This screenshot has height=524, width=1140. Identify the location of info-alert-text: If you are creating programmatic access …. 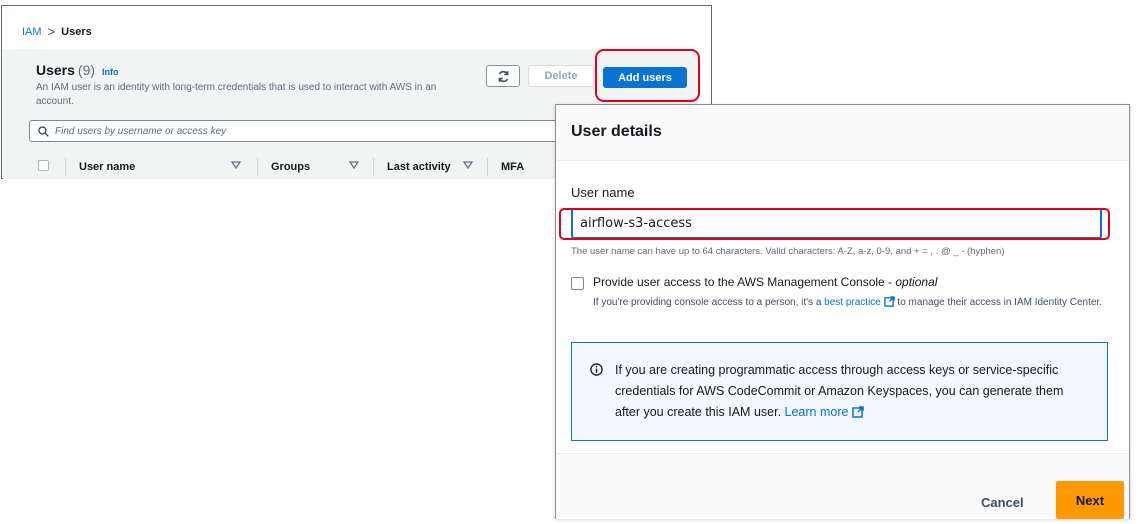
(850, 391).